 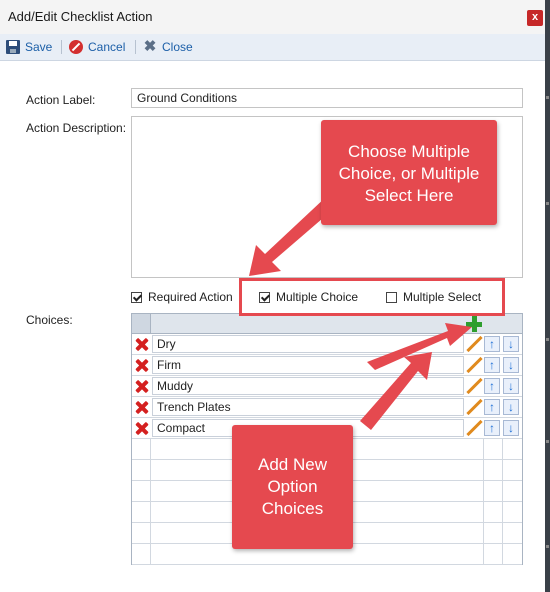 I want to click on toolbar: Save Cancel ✖ Close, so click(x=272, y=47).